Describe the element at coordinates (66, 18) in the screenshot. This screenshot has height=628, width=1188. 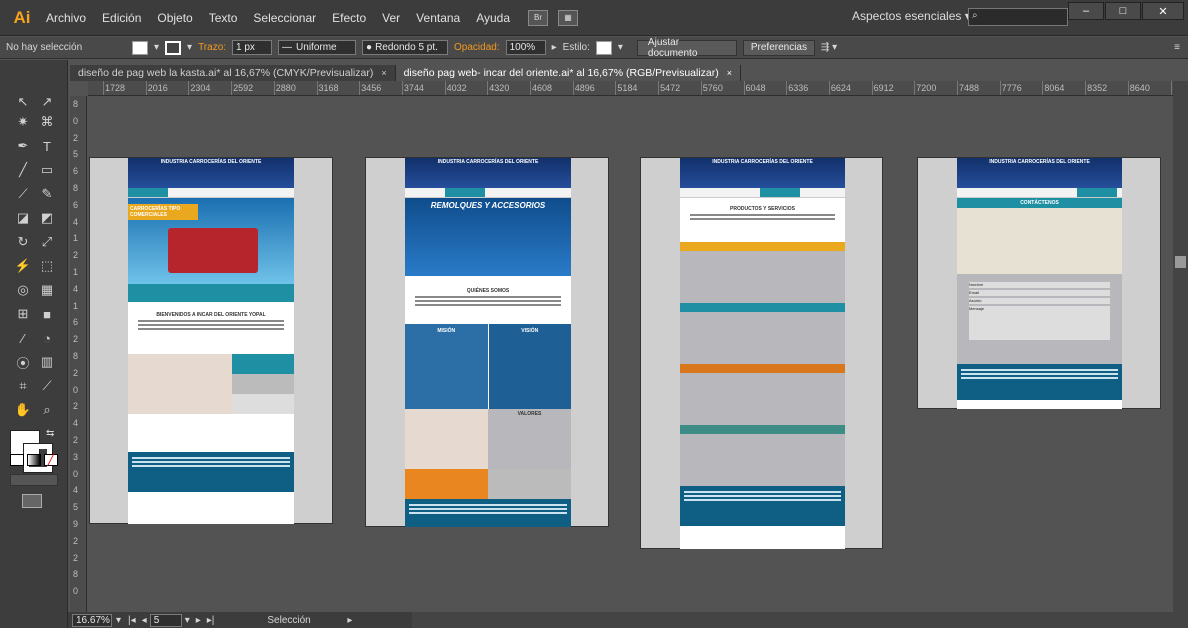
I see `menu-archivo: Archivo` at that location.